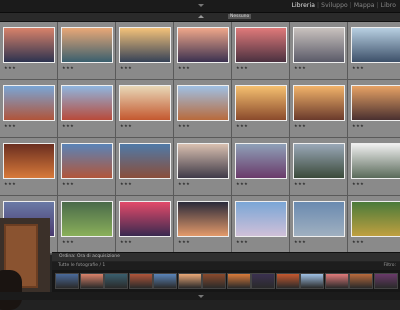 The width and height of the screenshot is (400, 310). What do you see at coordinates (201, 5) in the screenshot?
I see `collapse-top-panel-icon` at bounding box center [201, 5].